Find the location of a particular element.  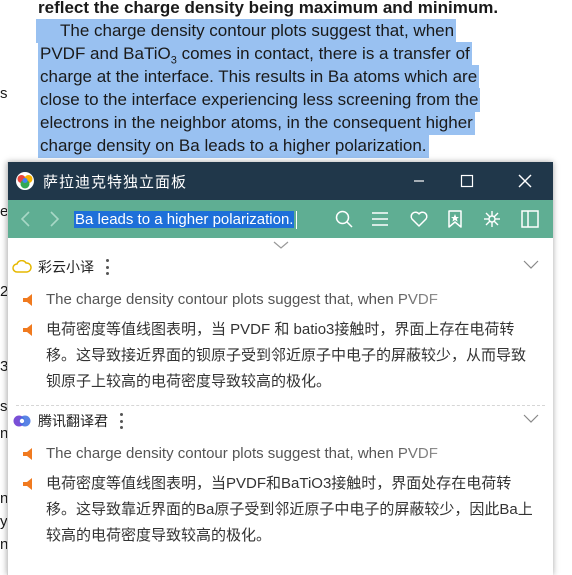

back-arrow-icon is located at coordinates (26, 219).